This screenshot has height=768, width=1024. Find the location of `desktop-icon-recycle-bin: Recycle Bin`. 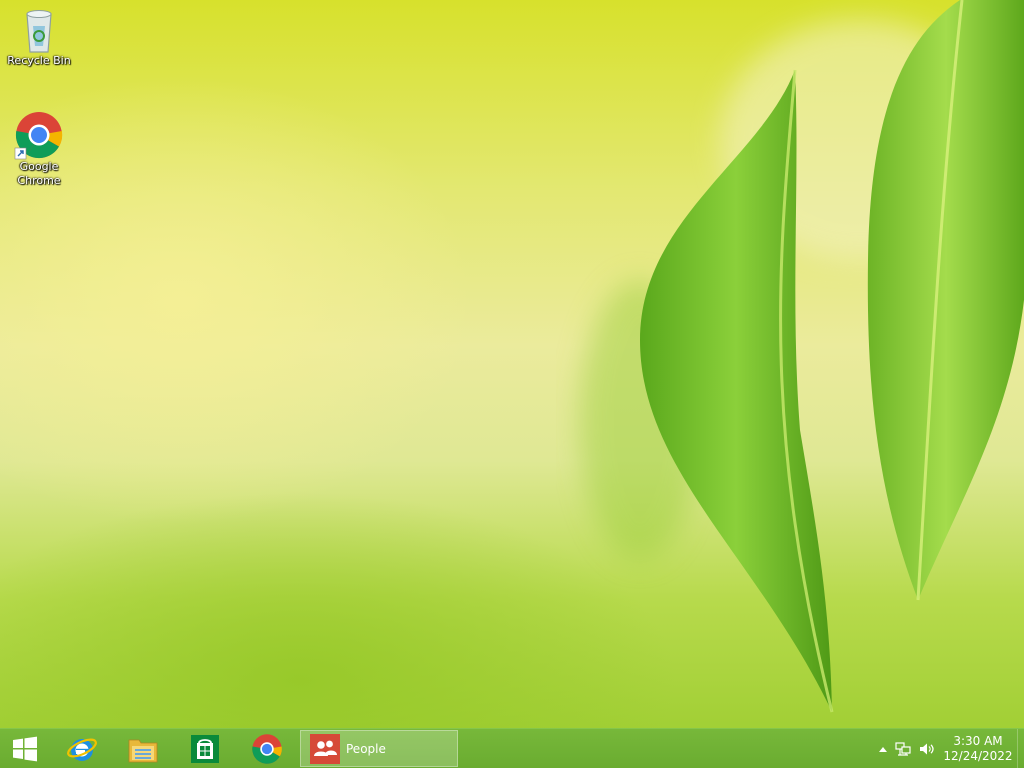

desktop-icon-recycle-bin: Recycle Bin is located at coordinates (39, 37).